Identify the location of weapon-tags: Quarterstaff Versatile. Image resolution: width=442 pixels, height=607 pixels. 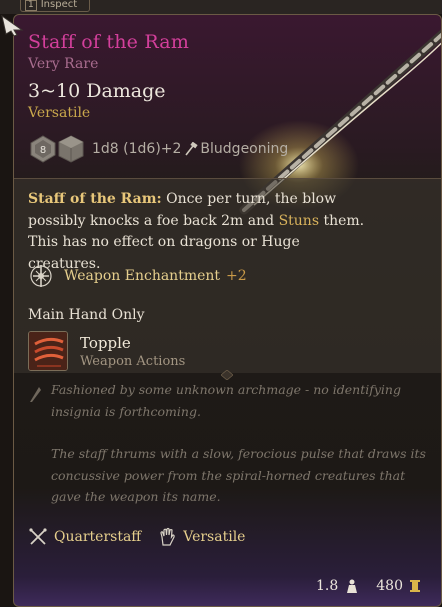
(144, 537).